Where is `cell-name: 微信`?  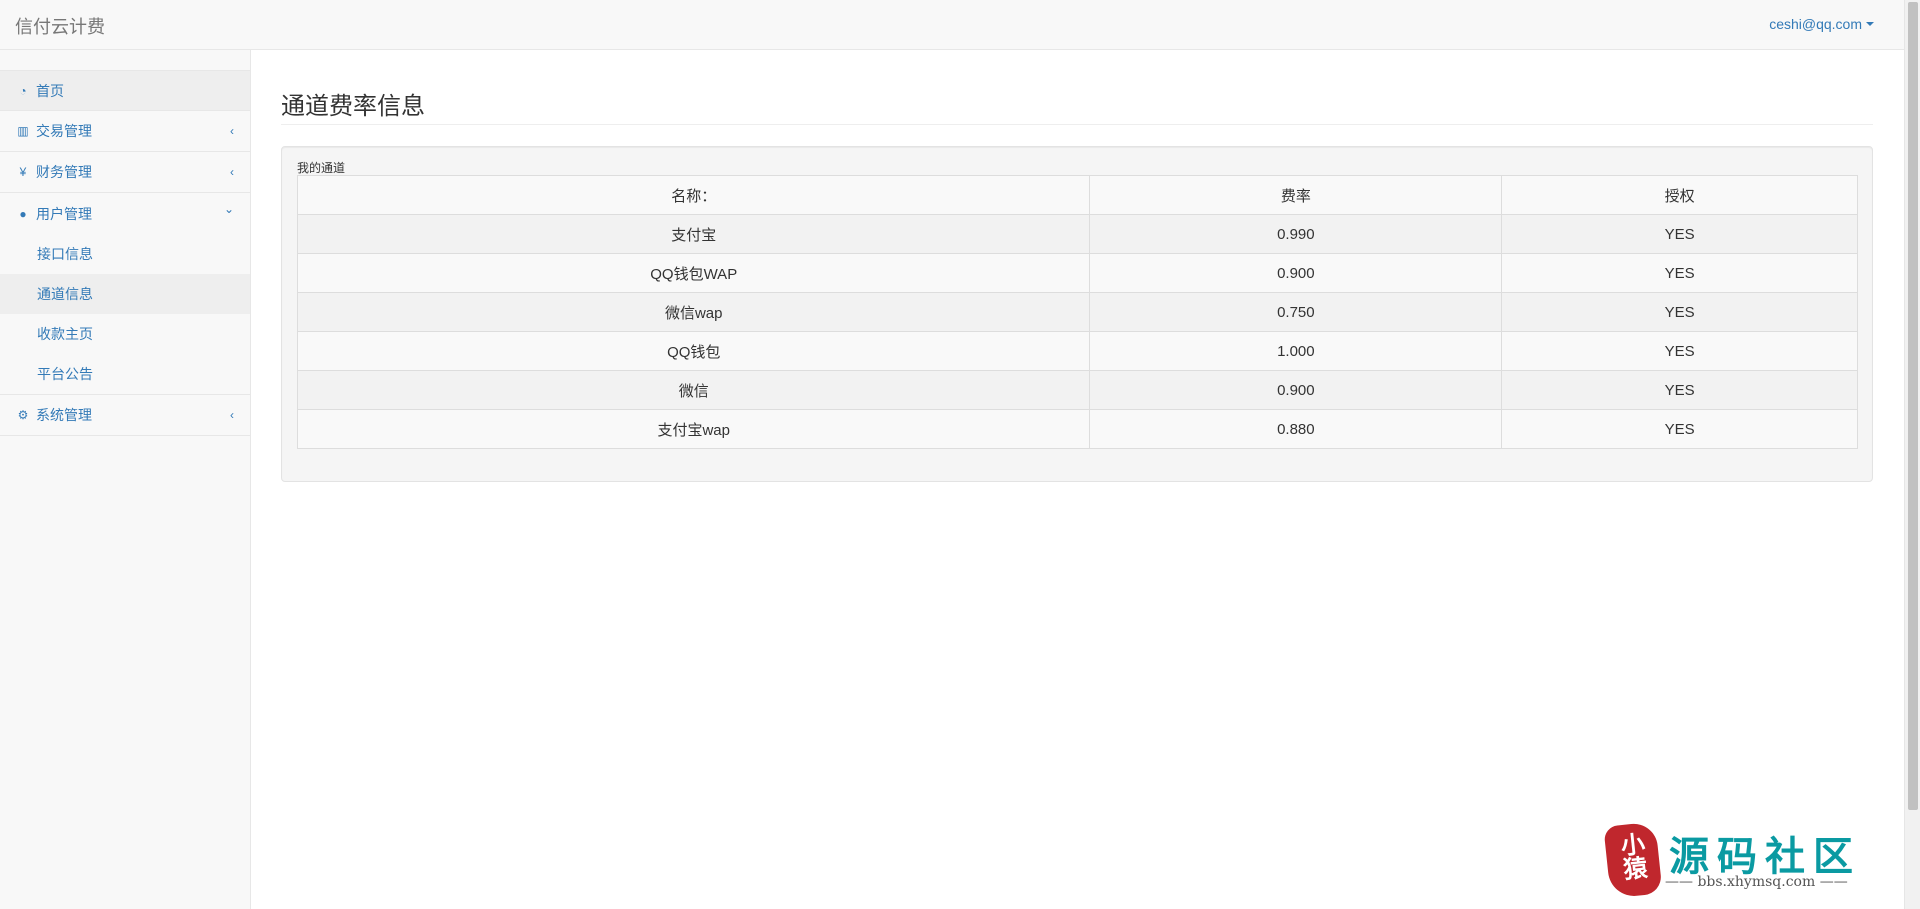 cell-name: 微信 is located at coordinates (693, 390).